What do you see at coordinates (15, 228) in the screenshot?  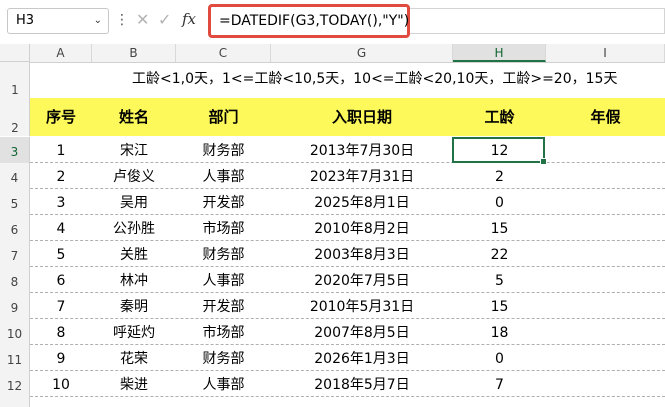 I see `row-header-6: 6` at bounding box center [15, 228].